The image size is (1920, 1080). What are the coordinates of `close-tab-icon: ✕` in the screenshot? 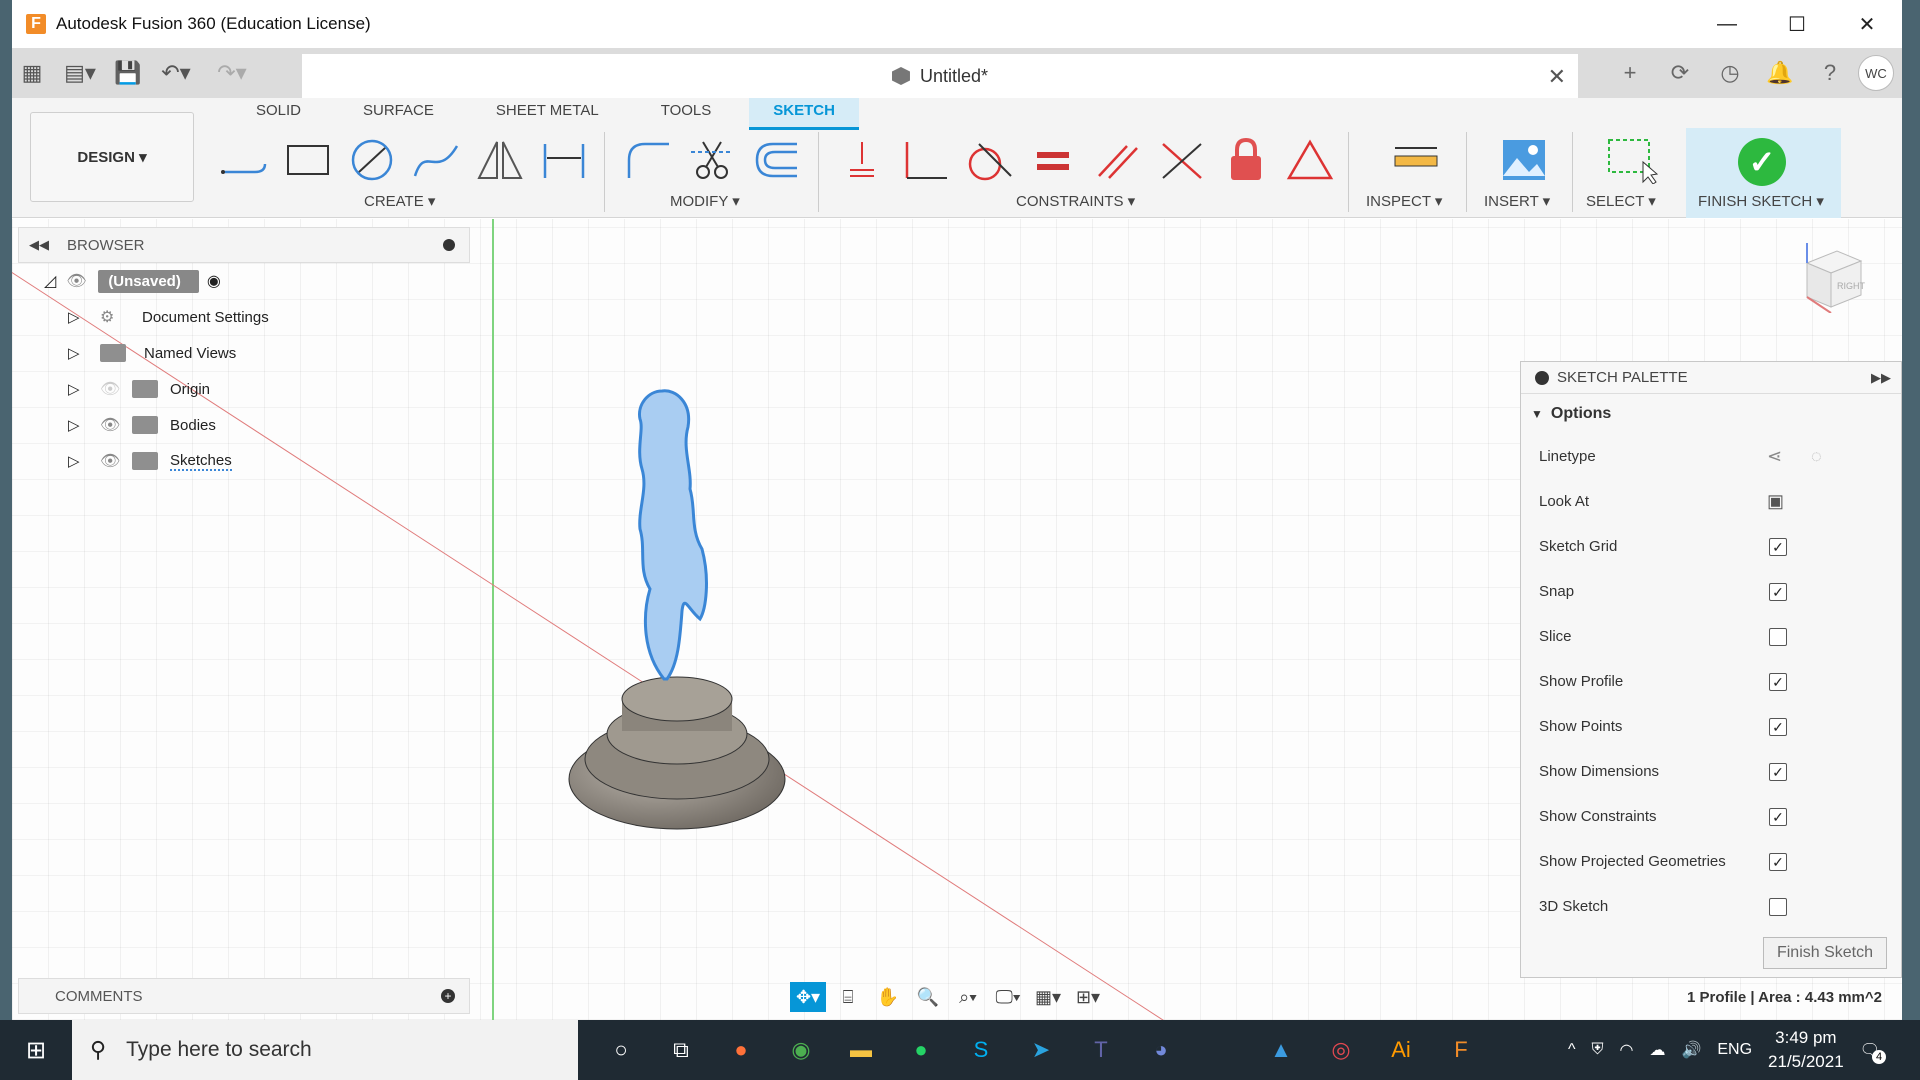 It's located at (1557, 77).